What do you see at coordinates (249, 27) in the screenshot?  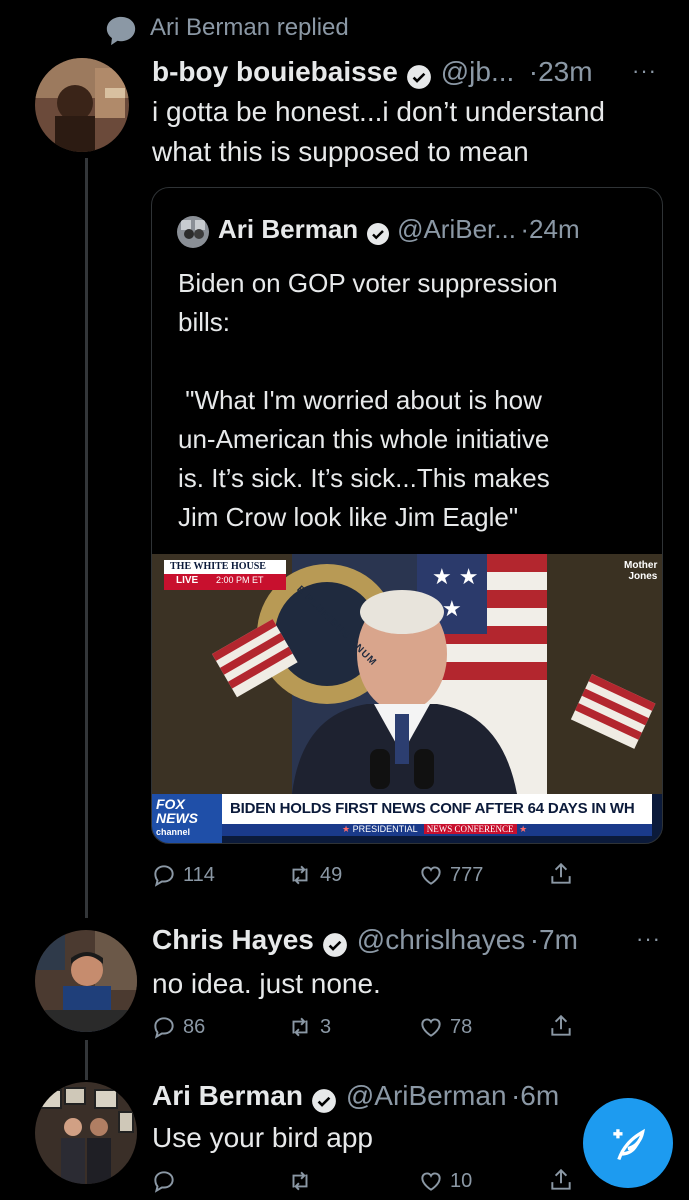 I see `replied-context: Ari Berman replied` at bounding box center [249, 27].